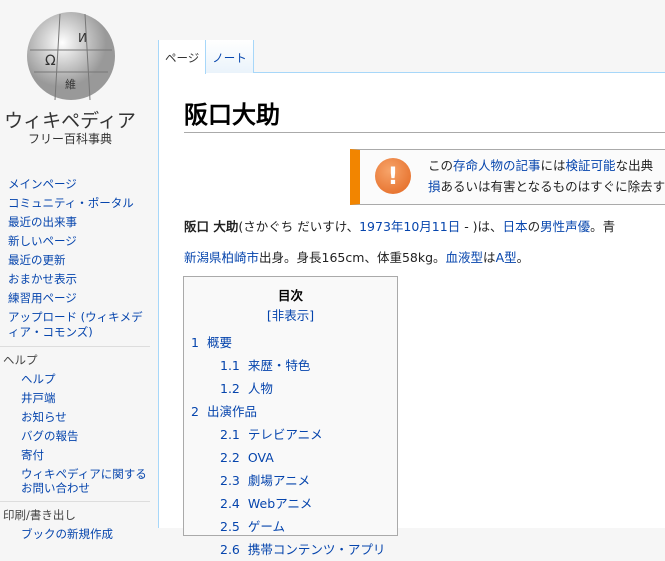 This screenshot has height=561, width=665. Describe the element at coordinates (316, 549) in the screenshot. I see `toc-label: 携帯コンテンツ・アプリ` at that location.